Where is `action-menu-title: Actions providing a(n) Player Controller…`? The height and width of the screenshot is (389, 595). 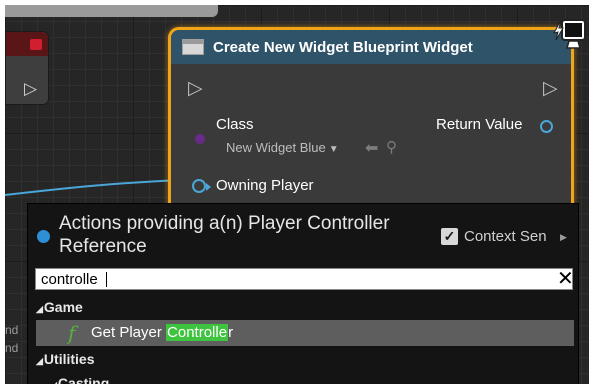
action-menu-title: Actions providing a(n) Player Controller… is located at coordinates (224, 235).